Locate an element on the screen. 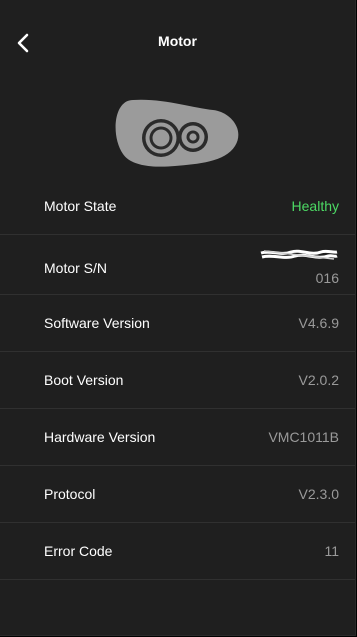  redaction-scribble is located at coordinates (299, 254).